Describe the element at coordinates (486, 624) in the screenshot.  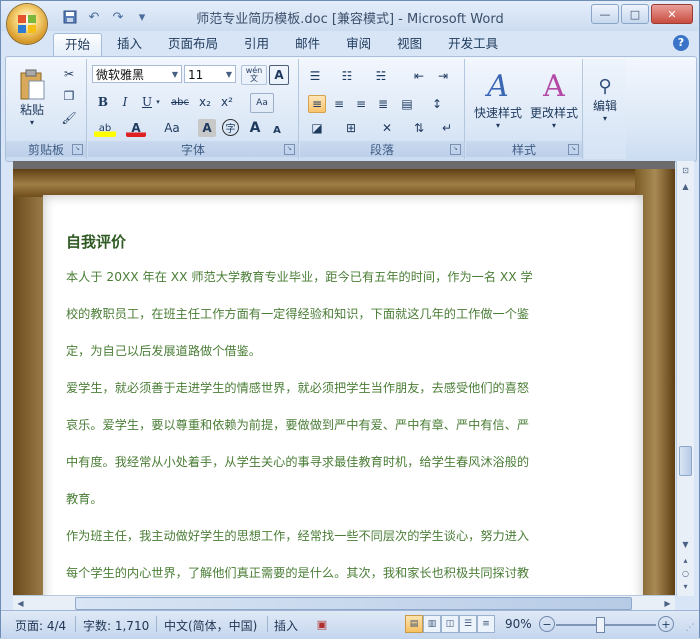
I see `draft-view-icon: ≡` at that location.